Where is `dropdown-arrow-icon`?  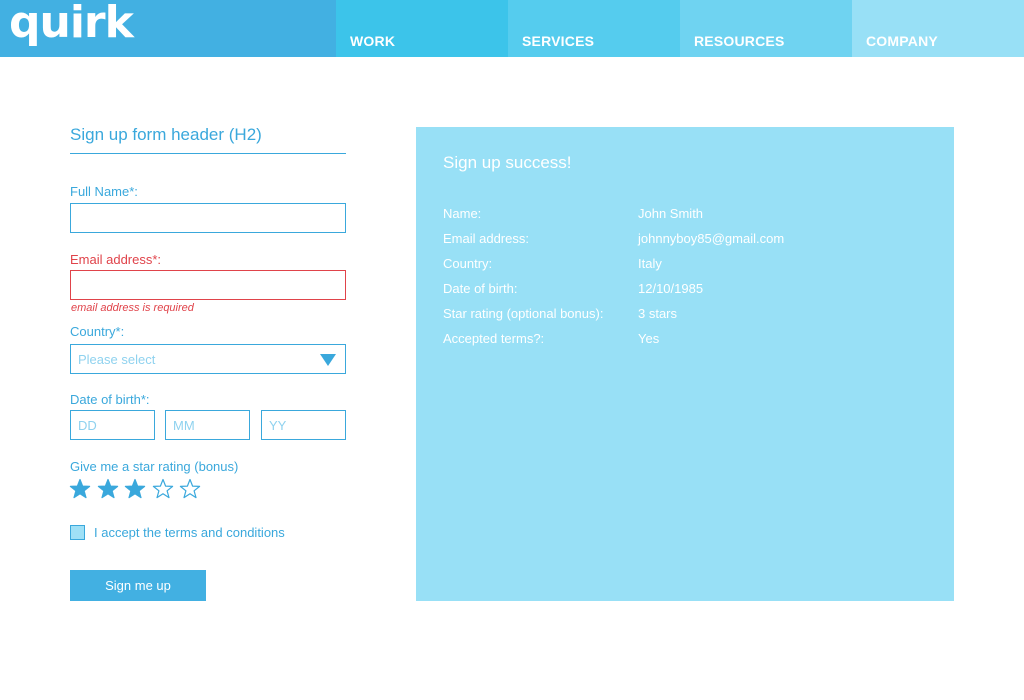 dropdown-arrow-icon is located at coordinates (328, 360).